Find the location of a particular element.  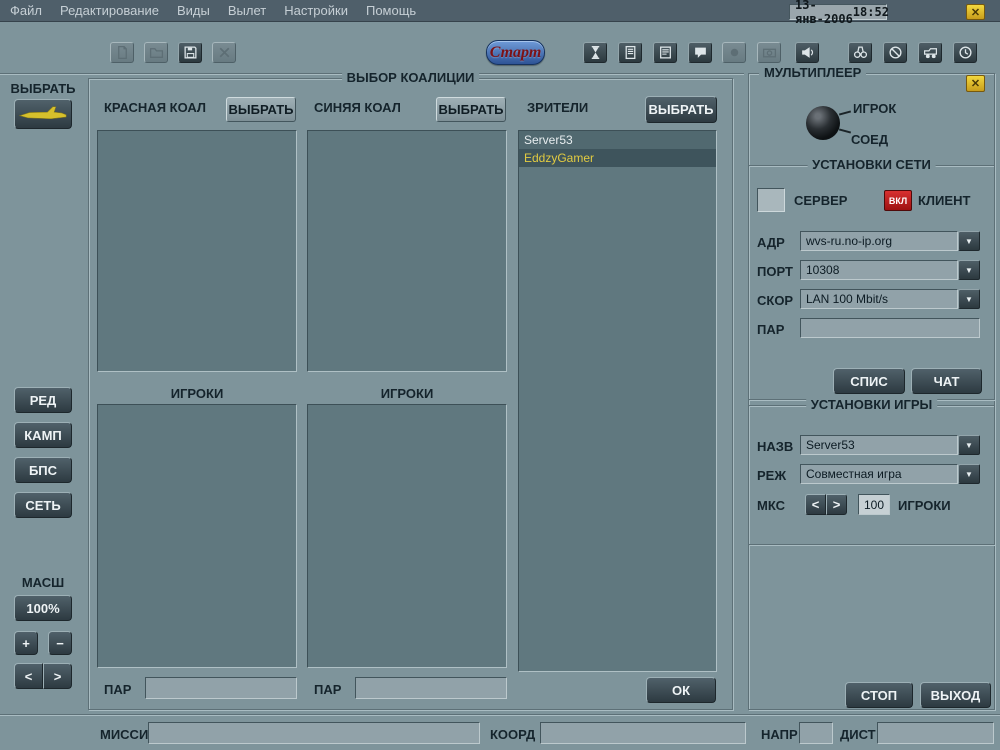

exit-button: ВЫХОД is located at coordinates (955, 695).